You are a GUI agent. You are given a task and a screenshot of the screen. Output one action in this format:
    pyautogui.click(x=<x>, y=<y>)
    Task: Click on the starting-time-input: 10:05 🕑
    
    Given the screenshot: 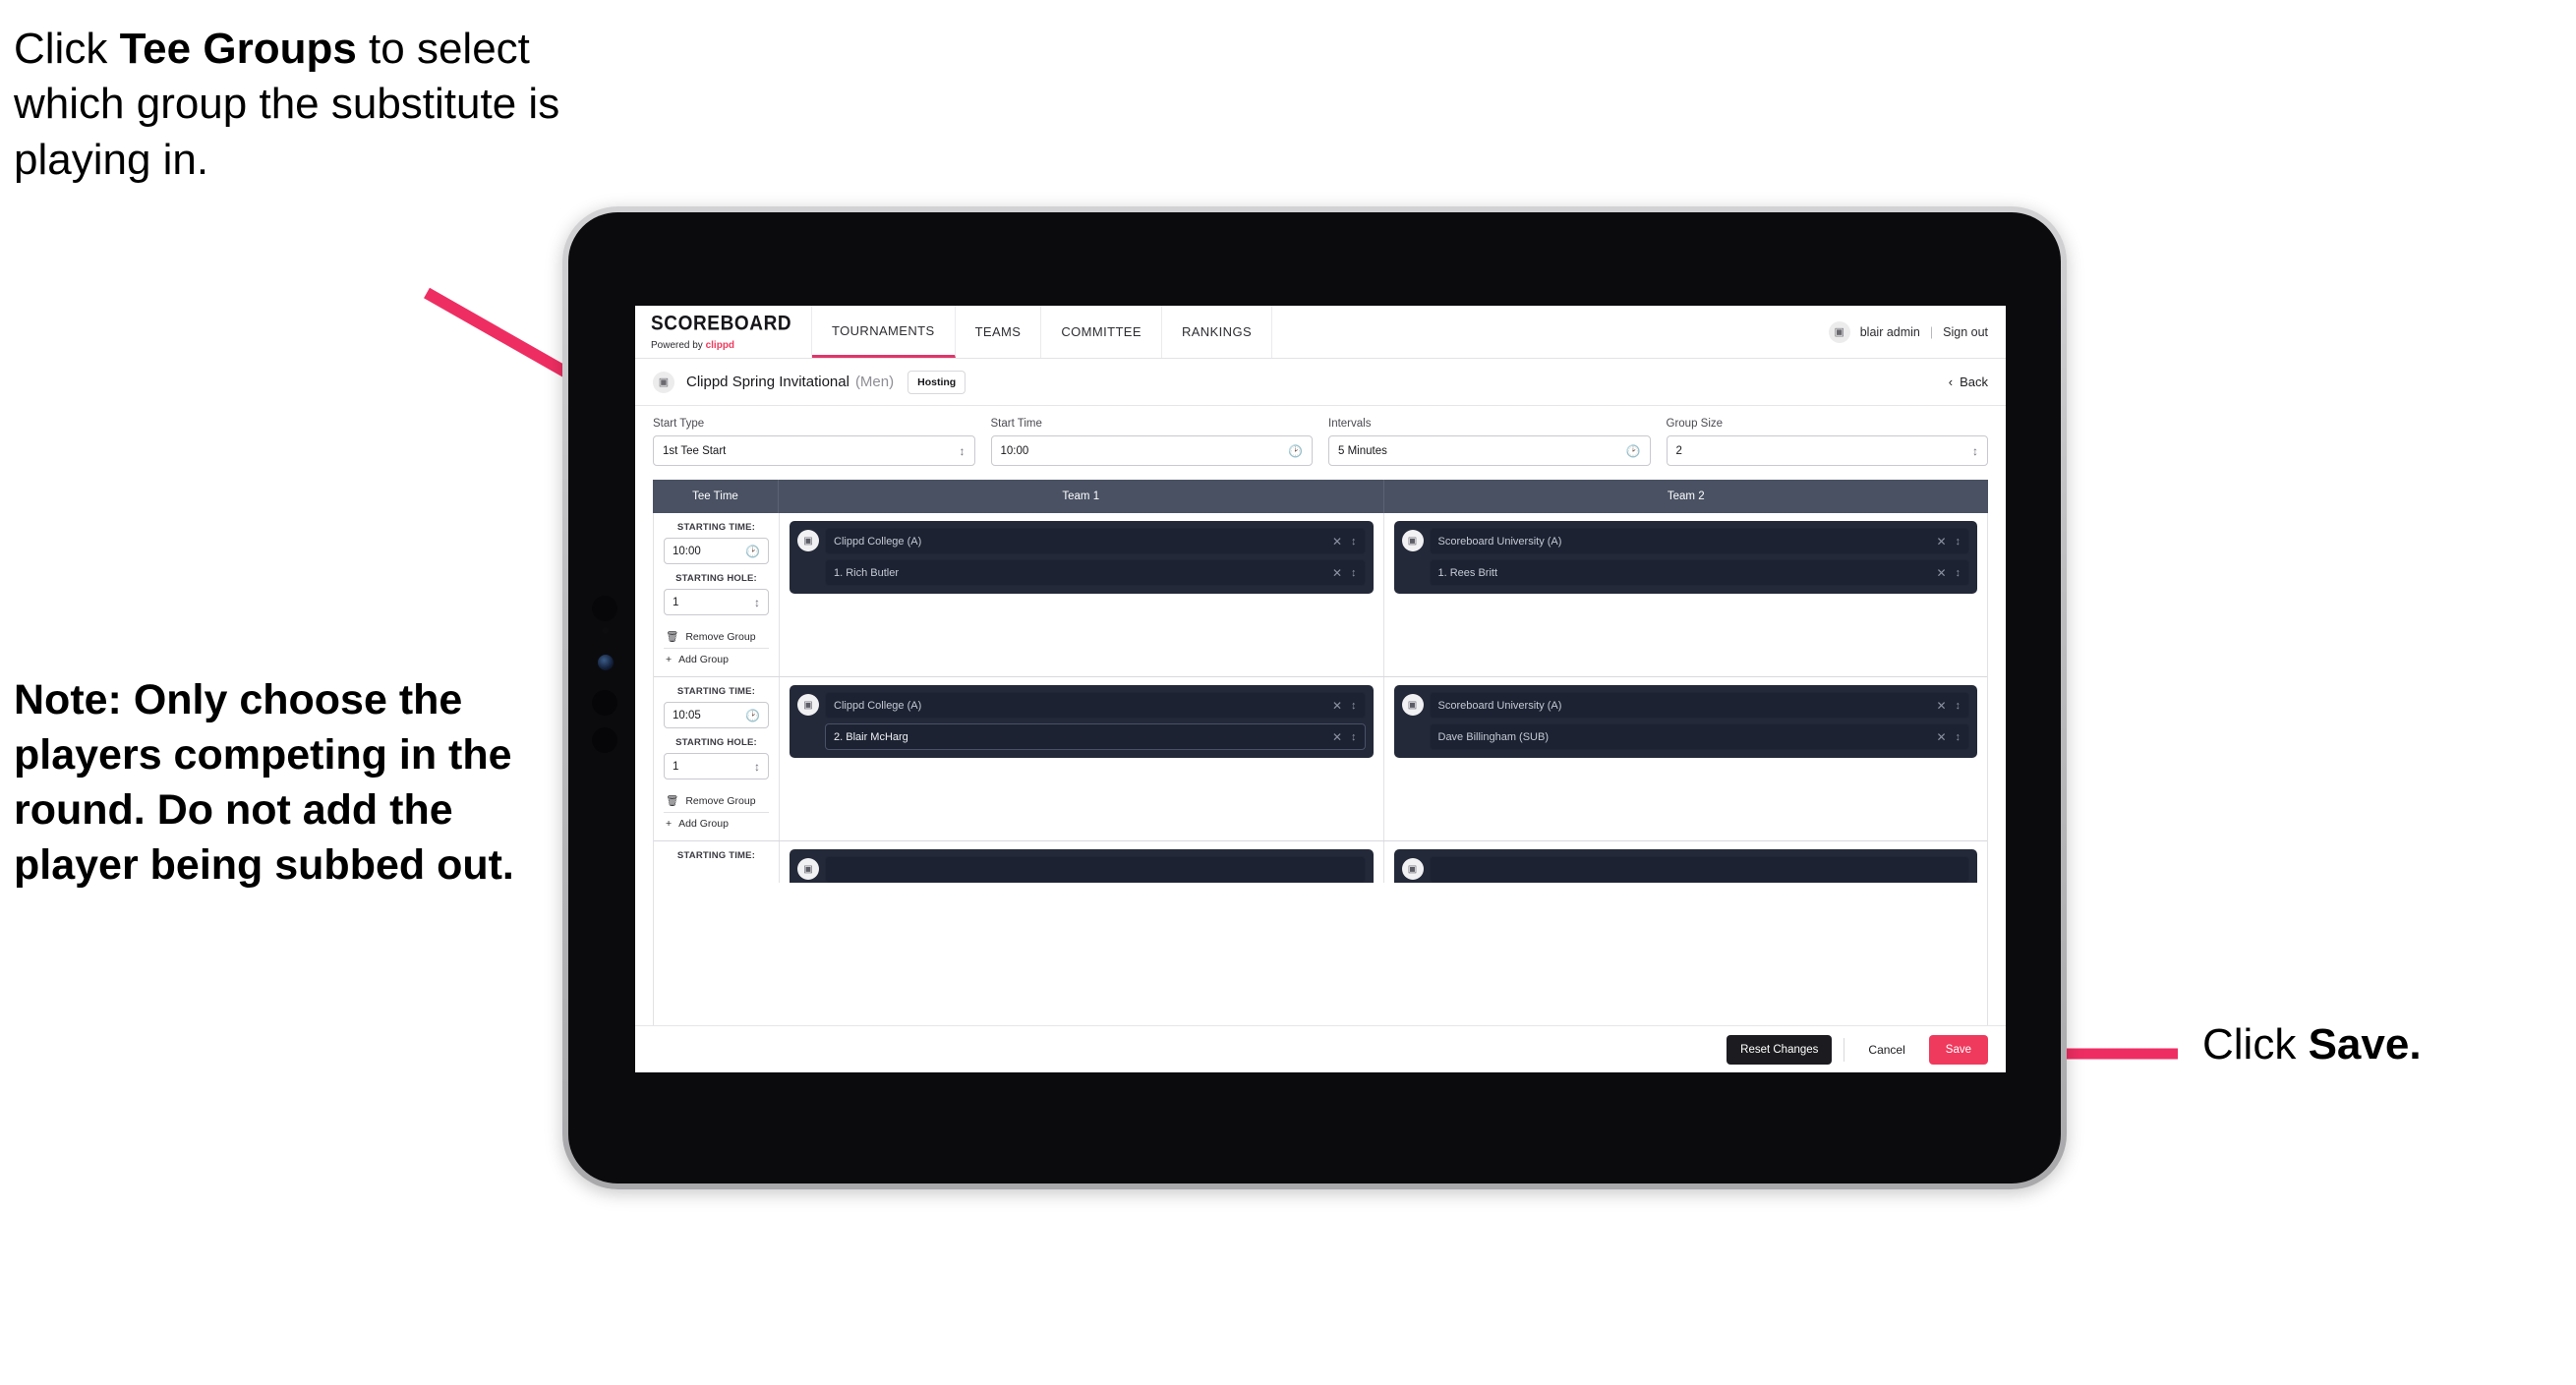 What is the action you would take?
    pyautogui.click(x=716, y=715)
    